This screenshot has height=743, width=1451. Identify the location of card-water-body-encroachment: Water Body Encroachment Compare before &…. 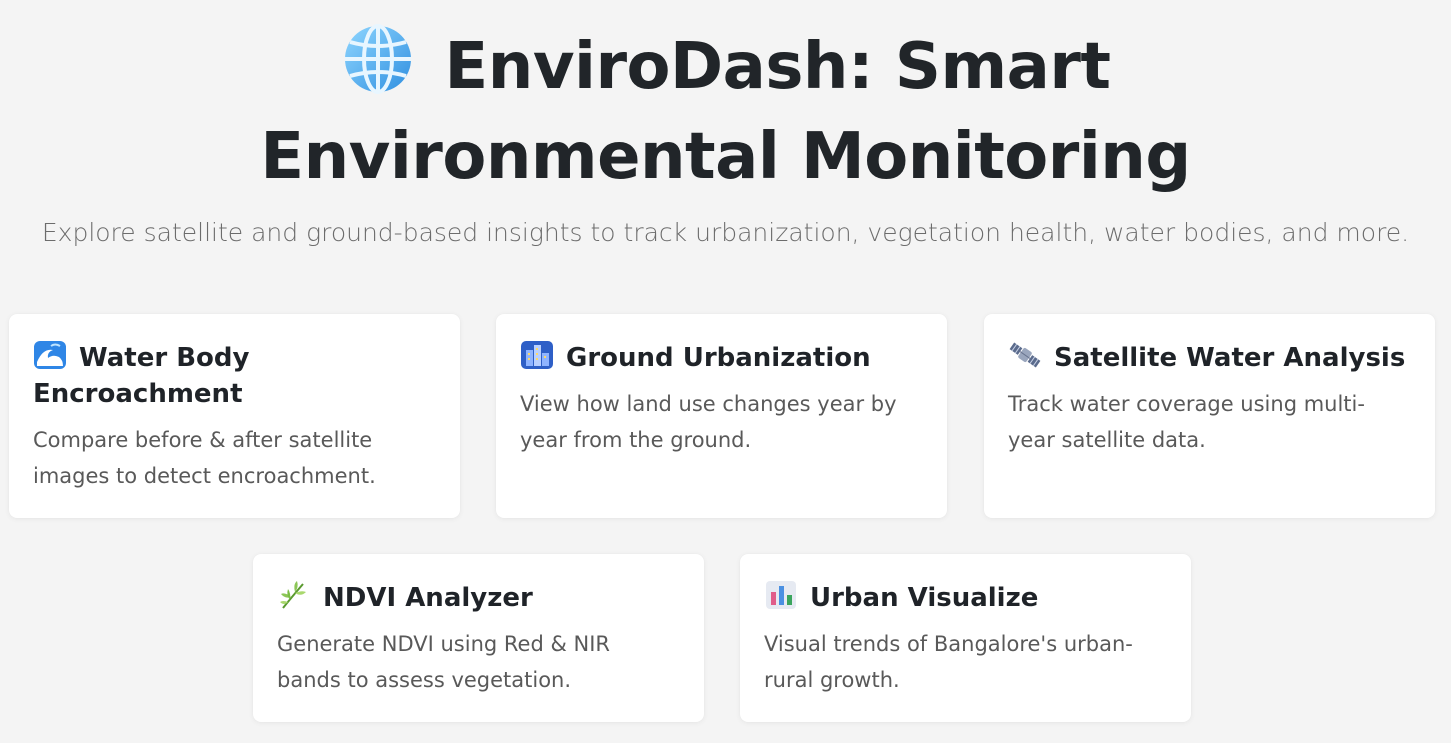
(234, 416).